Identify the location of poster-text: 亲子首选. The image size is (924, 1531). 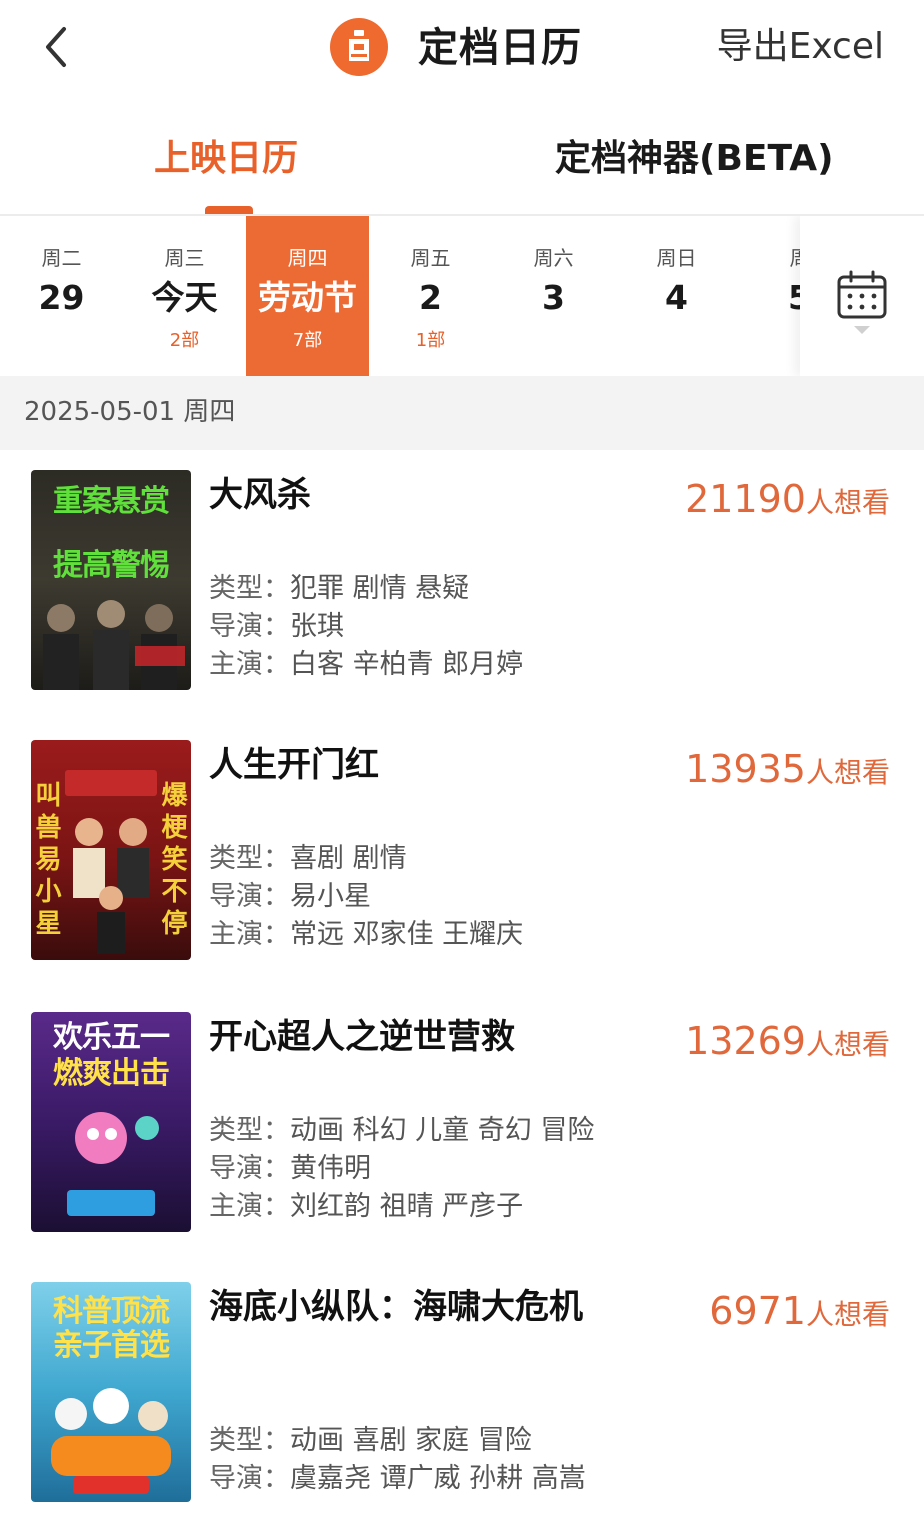
(111, 1345).